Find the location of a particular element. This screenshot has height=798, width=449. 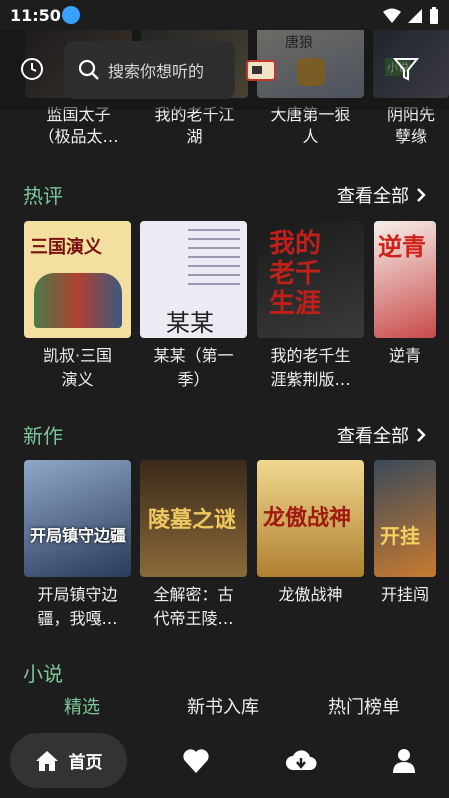

book-card: 某某 某某（第一 季） is located at coordinates (193, 306).